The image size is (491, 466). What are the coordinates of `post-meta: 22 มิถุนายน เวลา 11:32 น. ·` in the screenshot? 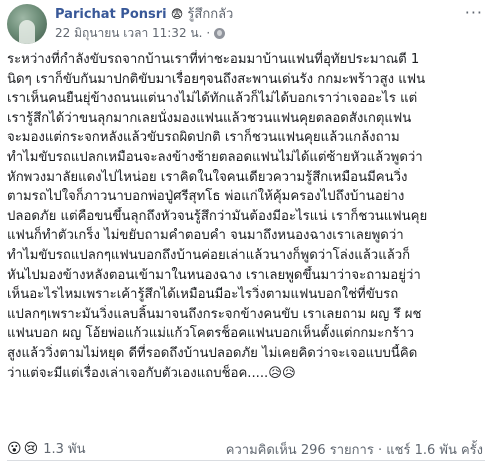 It's located at (140, 33).